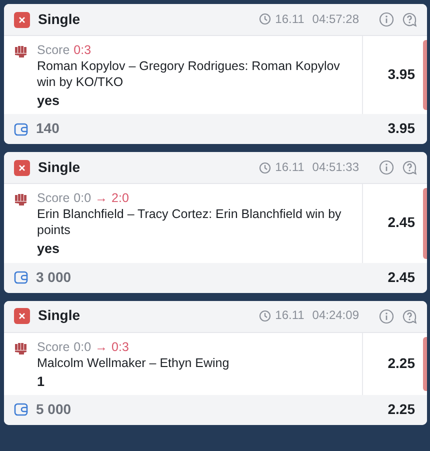 This screenshot has width=430, height=451. Describe the element at coordinates (54, 409) in the screenshot. I see `stake-amount: 5 000` at that location.